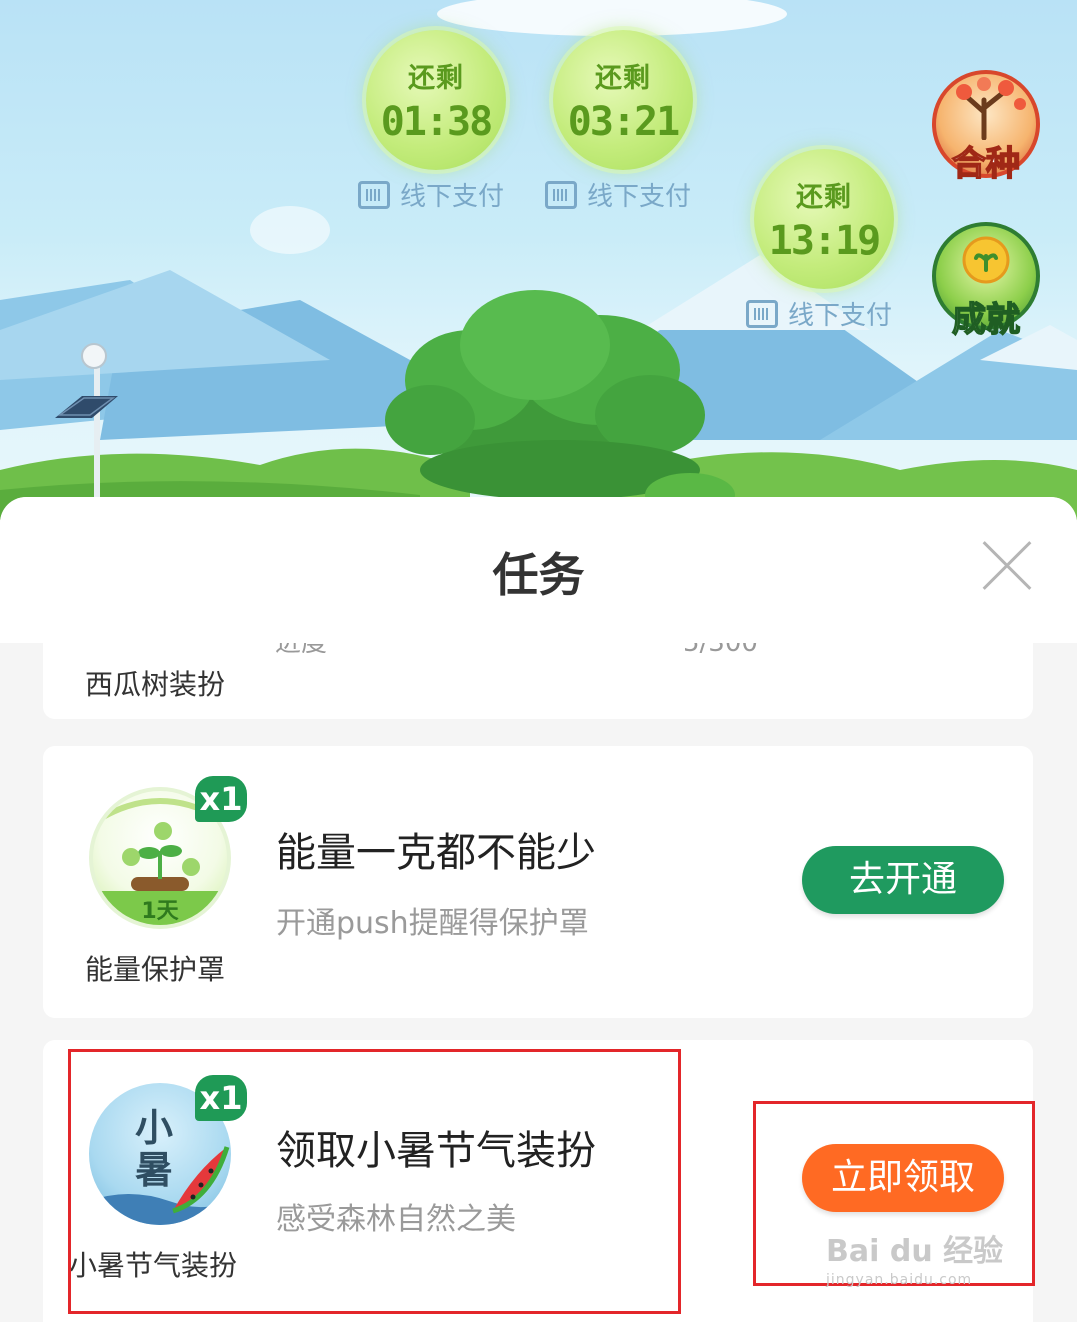 This screenshot has width=1077, height=1322. Describe the element at coordinates (986, 164) in the screenshot. I see `plant-together-label: 合种` at that location.